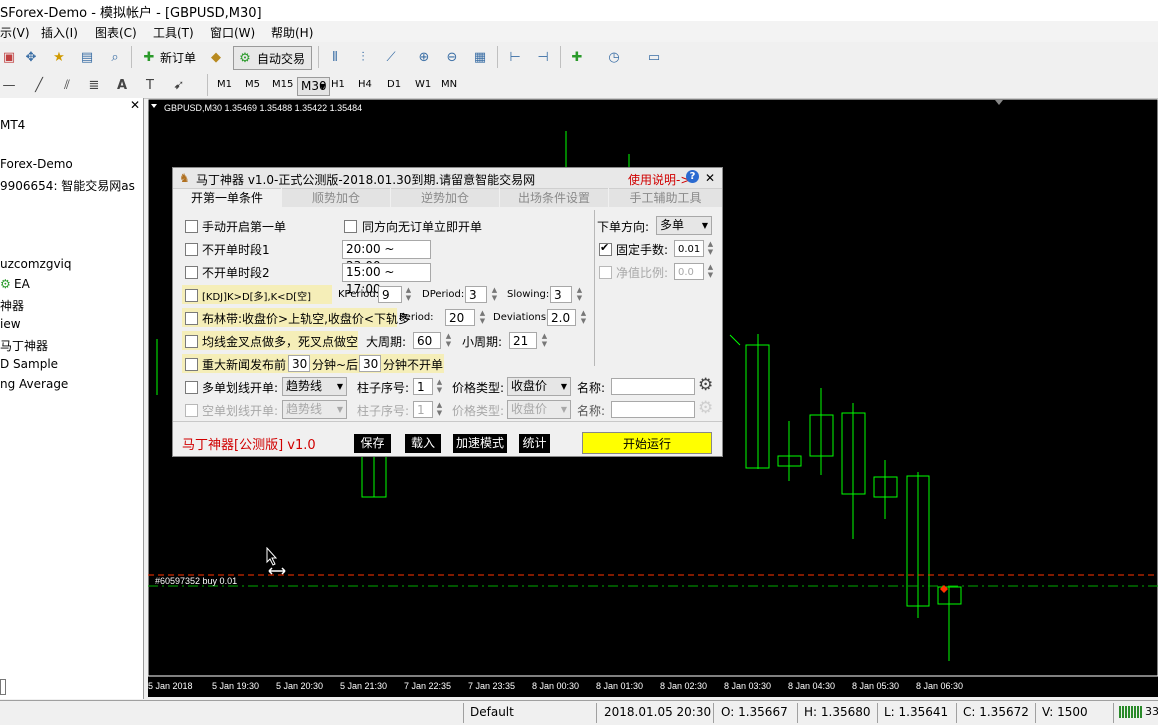 The height and width of the screenshot is (725, 1158). Describe the element at coordinates (292, 32) in the screenshot. I see `menu-help: 帮助(H)` at that location.